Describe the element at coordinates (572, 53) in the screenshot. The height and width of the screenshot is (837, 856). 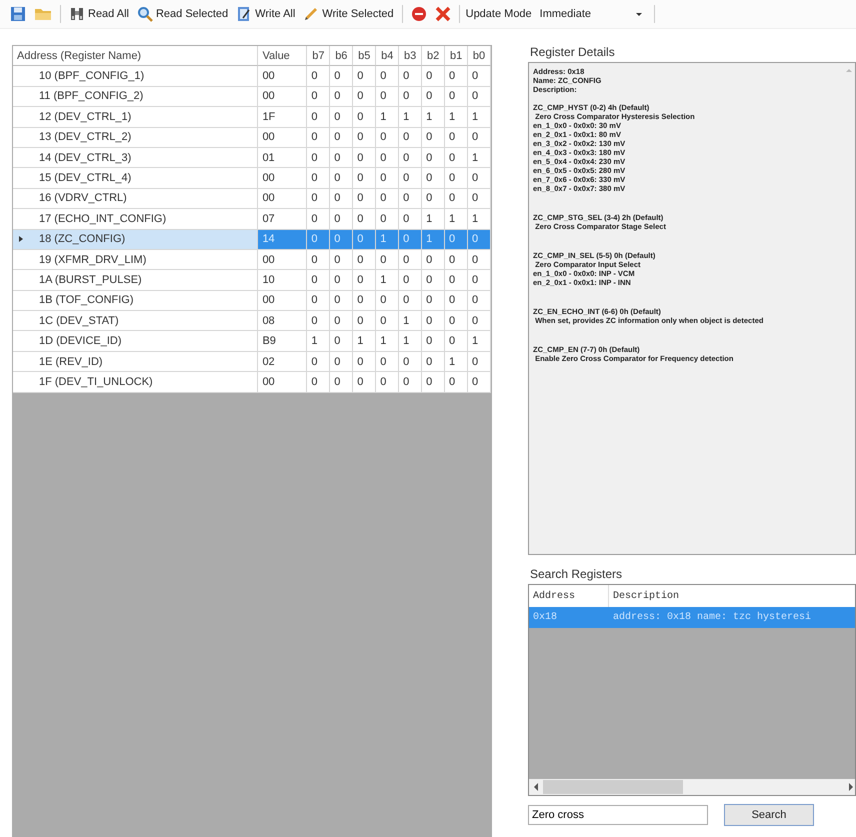
I see `group-title: Register Details` at that location.